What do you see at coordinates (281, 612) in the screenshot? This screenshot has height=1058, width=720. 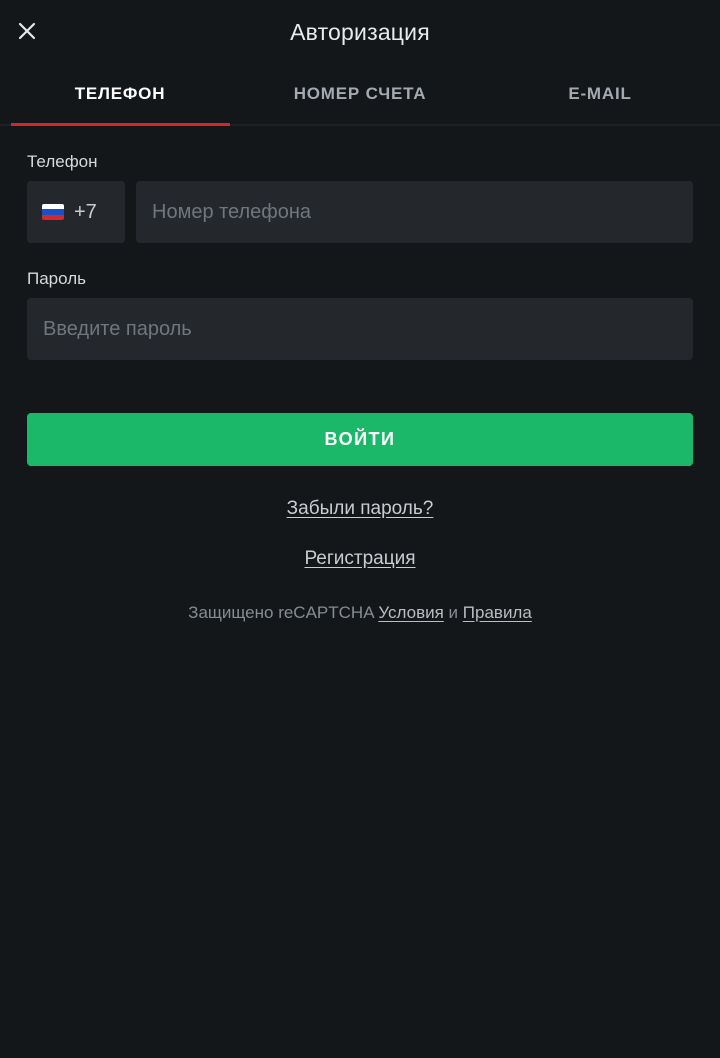 I see `recaptcha-text: Защищено reCAPTCHA` at bounding box center [281, 612].